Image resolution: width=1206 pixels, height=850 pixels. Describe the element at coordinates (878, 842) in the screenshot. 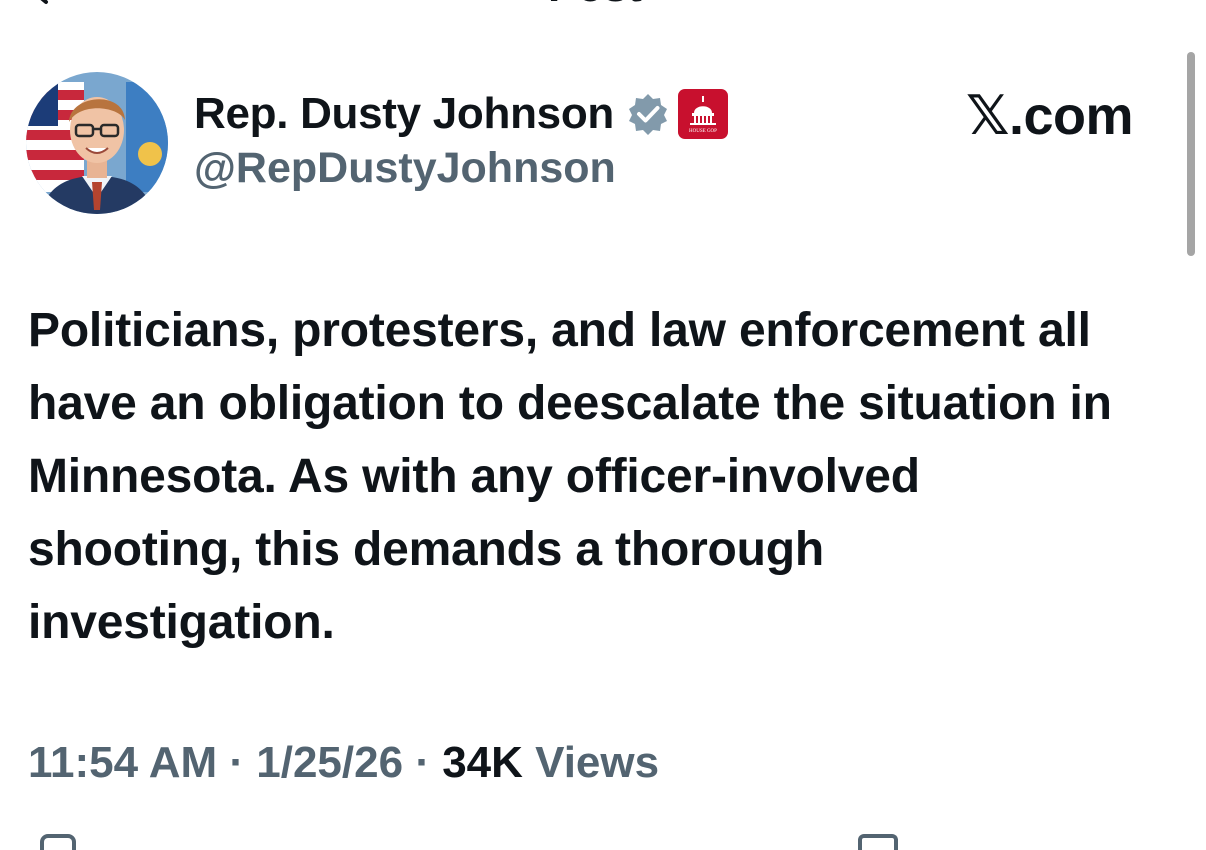

I see `bookmark-icon` at that location.